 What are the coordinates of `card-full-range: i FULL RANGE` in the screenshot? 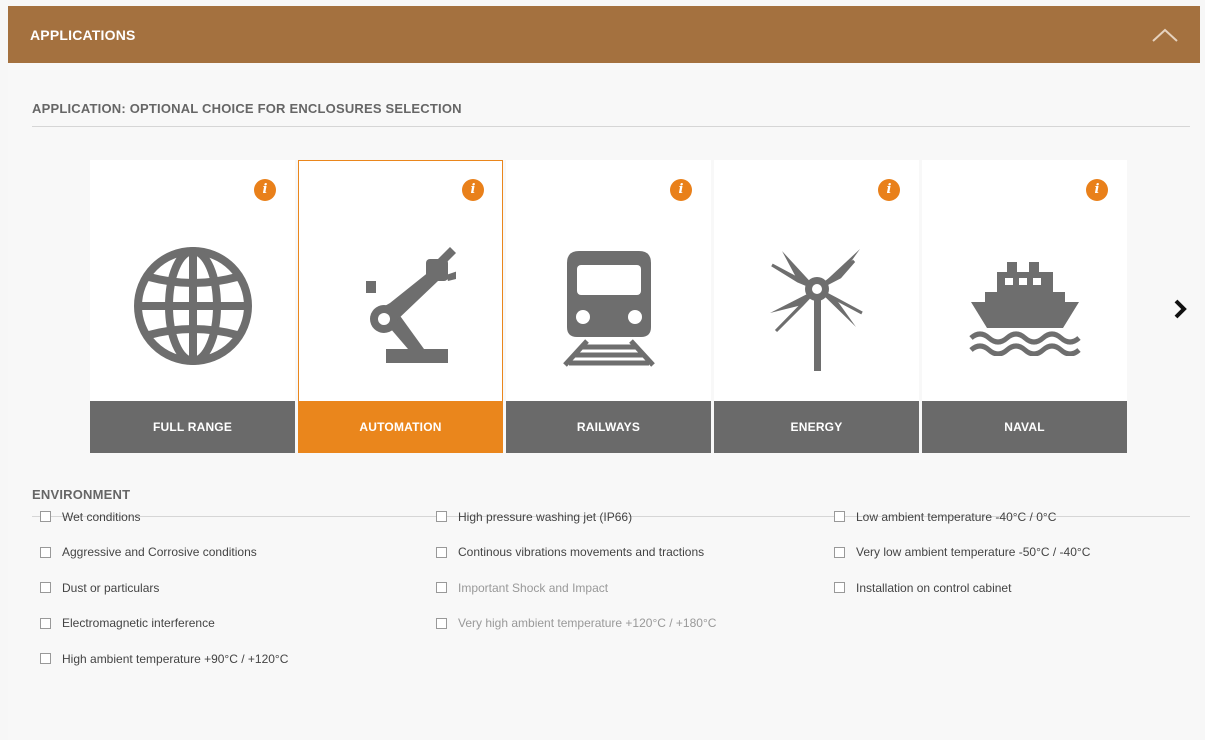 It's located at (192, 306).